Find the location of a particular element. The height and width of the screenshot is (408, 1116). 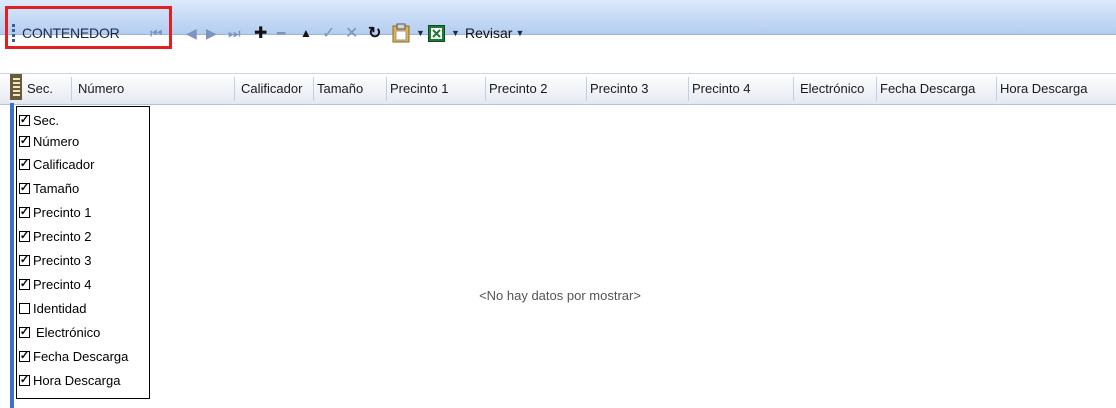

column-toggle-precinto-4: ✓ Precinto 4 is located at coordinates (55, 284).